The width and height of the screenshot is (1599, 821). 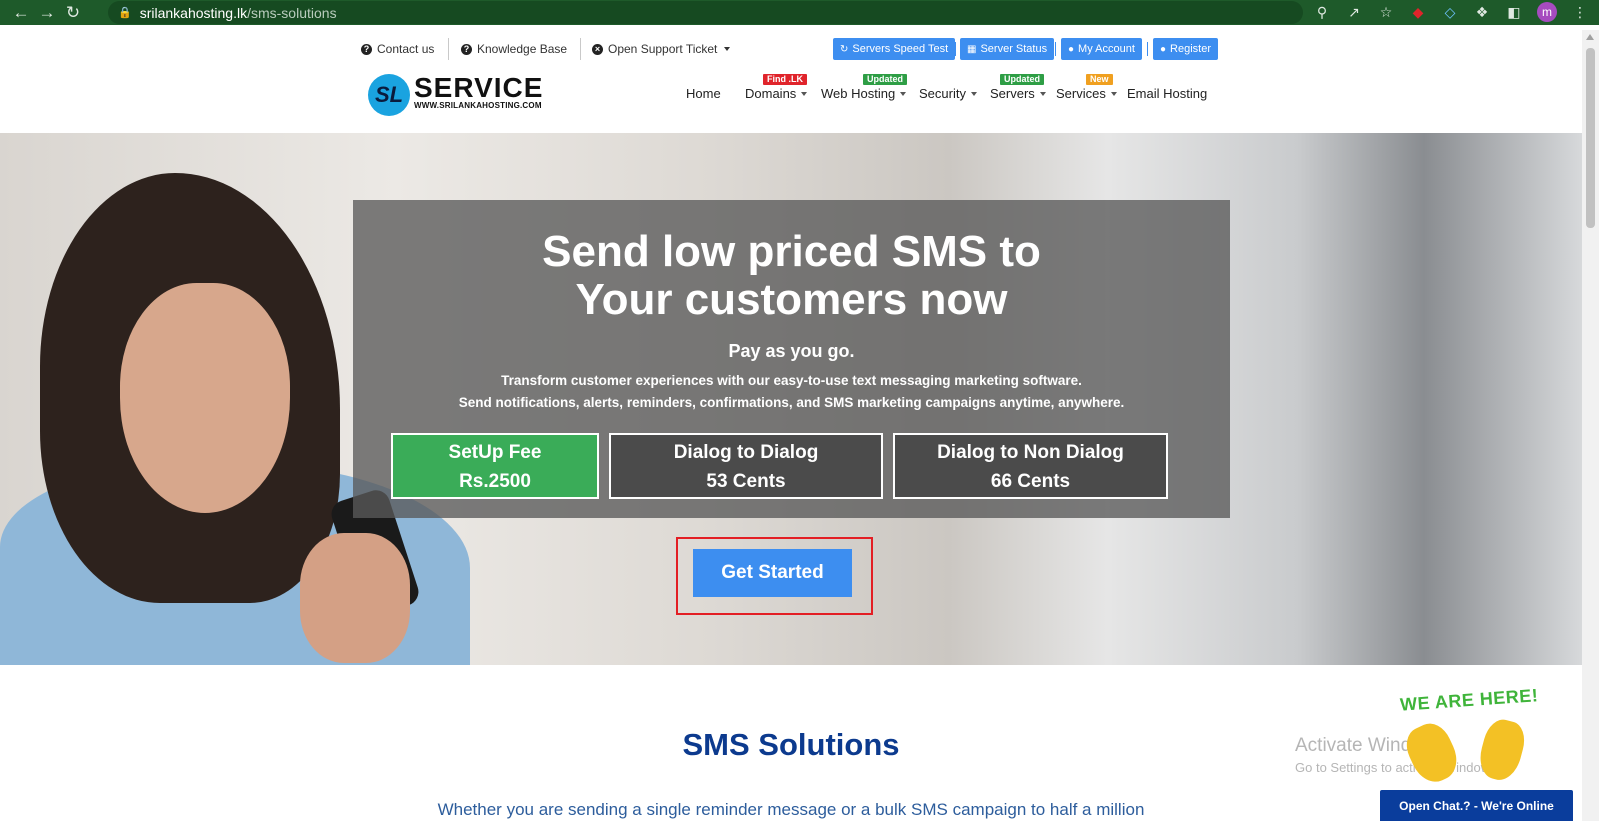 What do you see at coordinates (972, 49) in the screenshot?
I see `server-icon: ▦` at bounding box center [972, 49].